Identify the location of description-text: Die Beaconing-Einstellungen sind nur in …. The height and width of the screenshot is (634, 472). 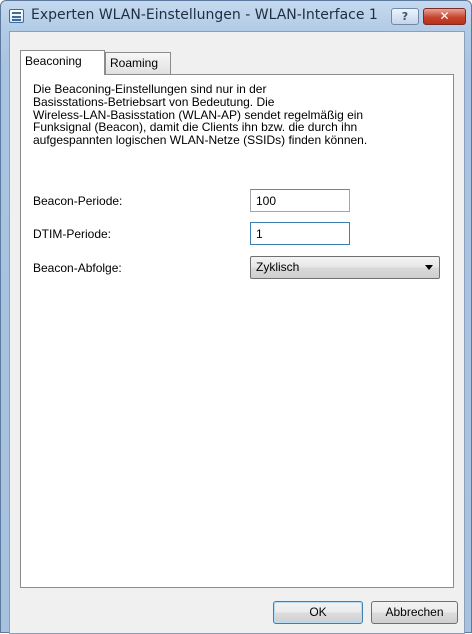
(238, 115).